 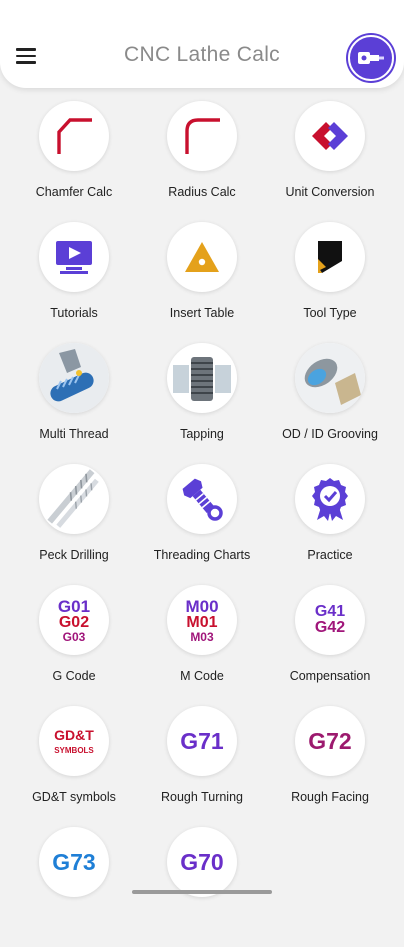 What do you see at coordinates (74, 636) in the screenshot?
I see `code-line: G03` at bounding box center [74, 636].